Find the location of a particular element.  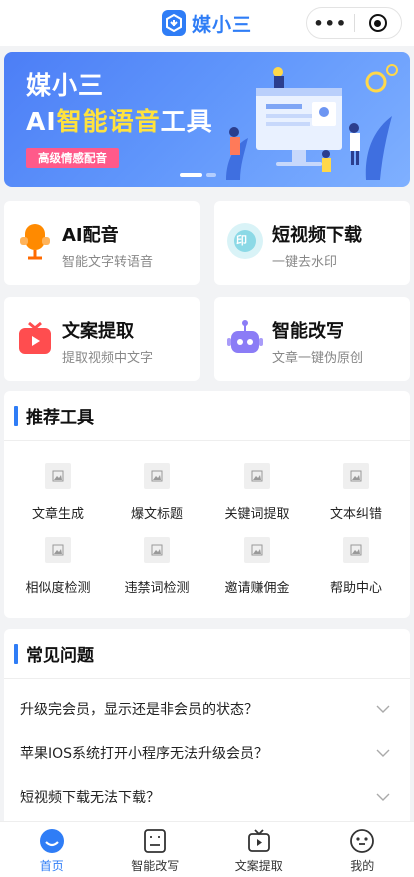

target-icon is located at coordinates (377, 23).